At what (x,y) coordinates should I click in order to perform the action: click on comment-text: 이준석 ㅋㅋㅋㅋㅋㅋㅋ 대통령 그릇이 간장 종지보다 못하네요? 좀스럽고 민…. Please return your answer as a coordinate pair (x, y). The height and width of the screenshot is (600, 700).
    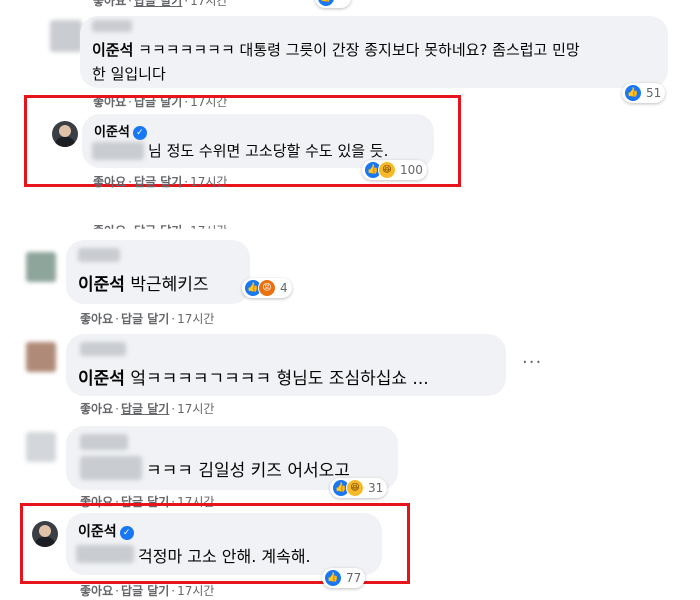
    Looking at the image, I should click on (336, 62).